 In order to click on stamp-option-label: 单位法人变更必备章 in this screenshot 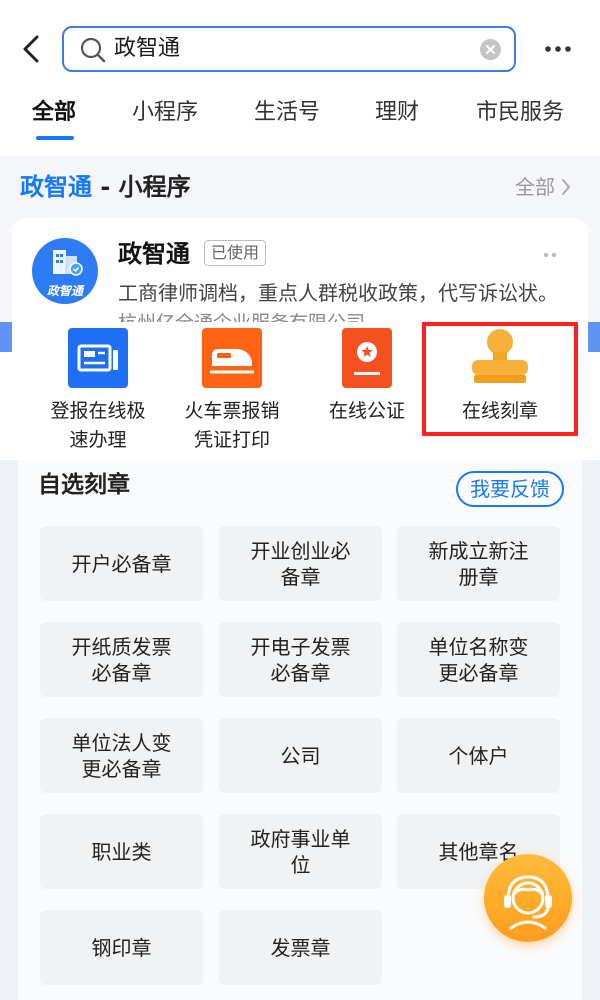, I will do `click(121, 755)`.